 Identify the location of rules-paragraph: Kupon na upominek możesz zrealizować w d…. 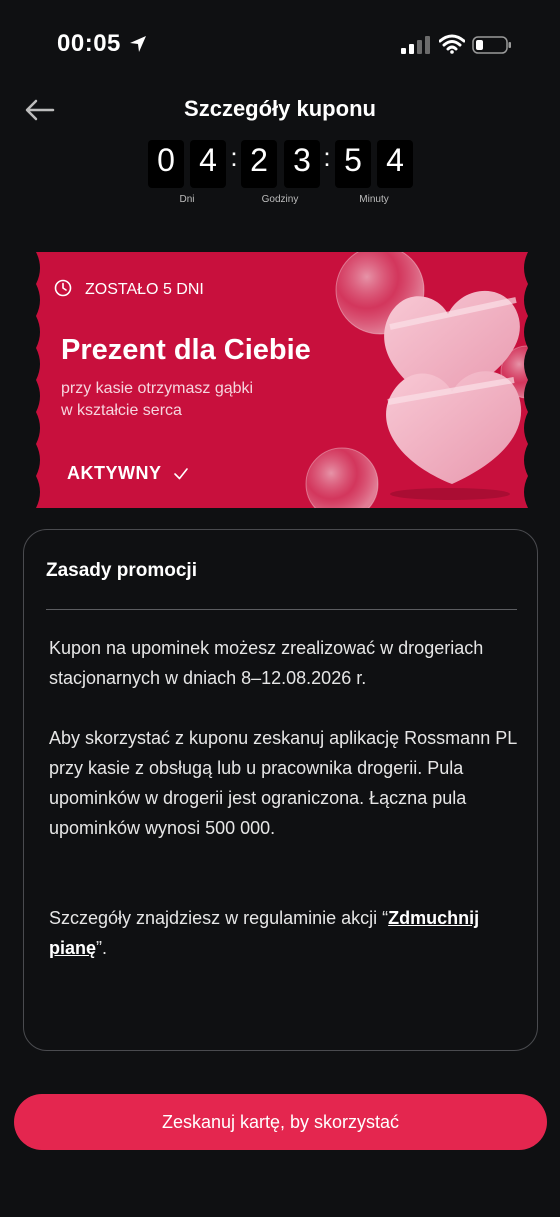
(266, 663).